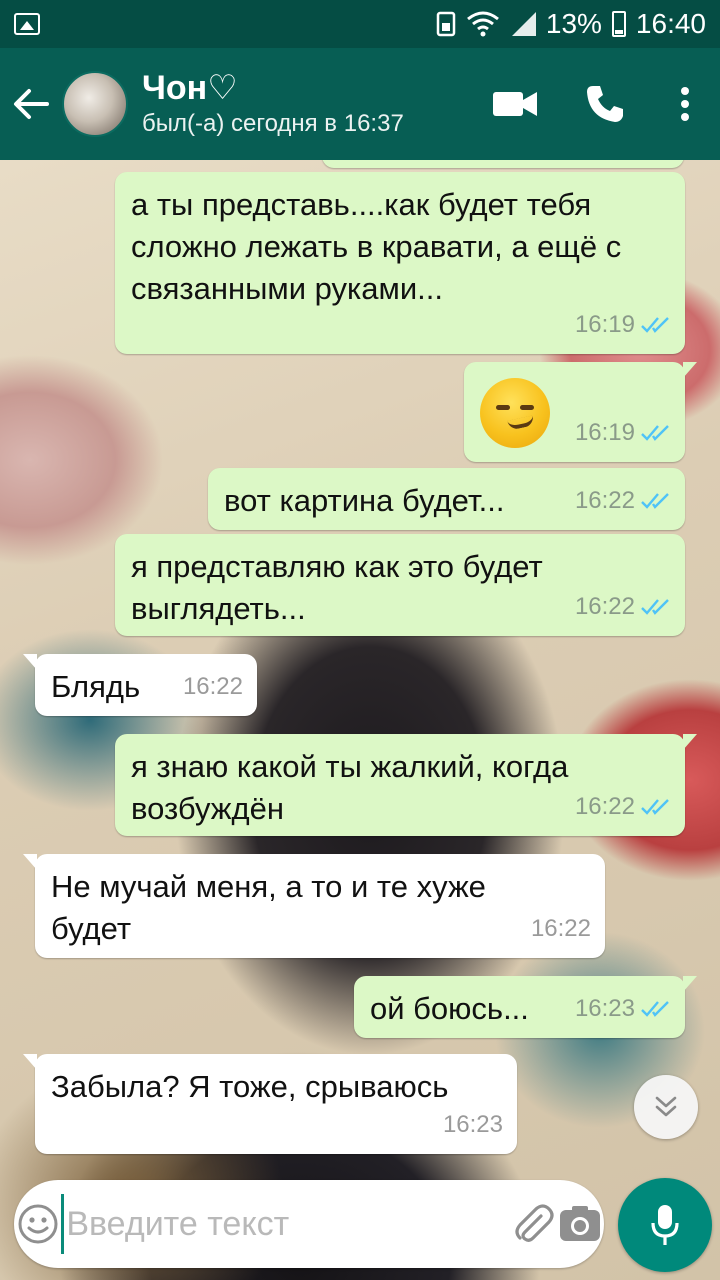  I want to click on message-bubble-incoming: Блядь 16:22, so click(140, 685).